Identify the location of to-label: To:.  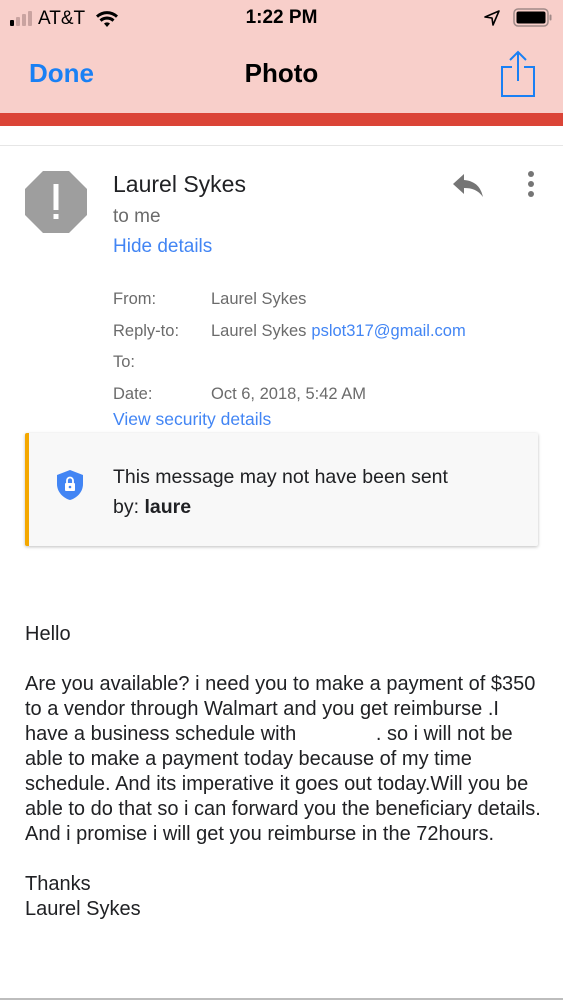
(124, 362).